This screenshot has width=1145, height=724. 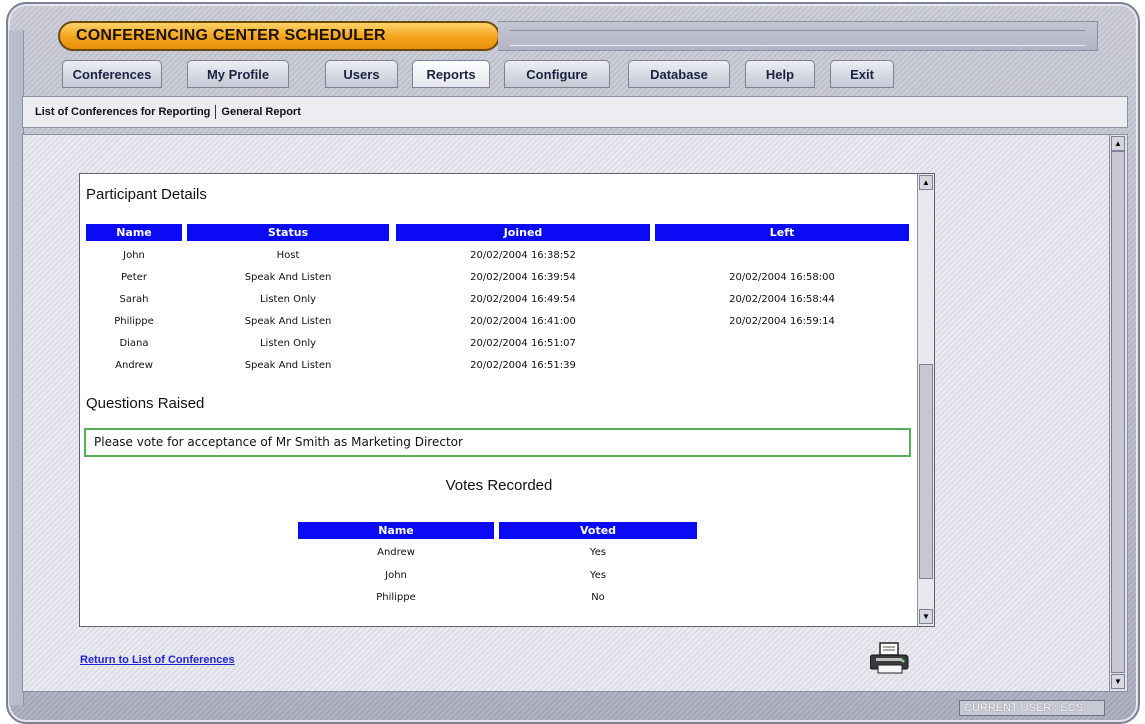 I want to click on participant-joined: 20/02/2004 16:49:54, so click(x=523, y=299).